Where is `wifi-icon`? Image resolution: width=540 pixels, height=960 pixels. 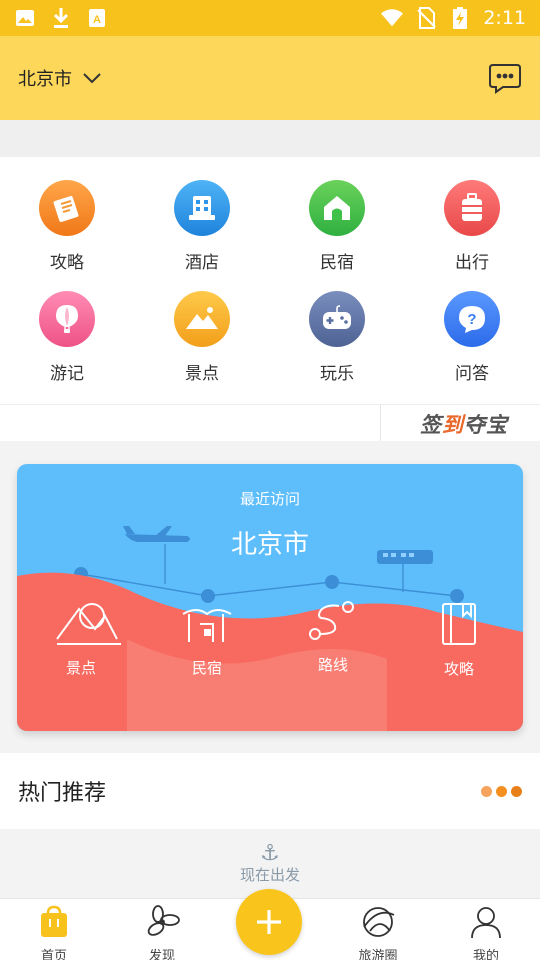
wifi-icon is located at coordinates (392, 18).